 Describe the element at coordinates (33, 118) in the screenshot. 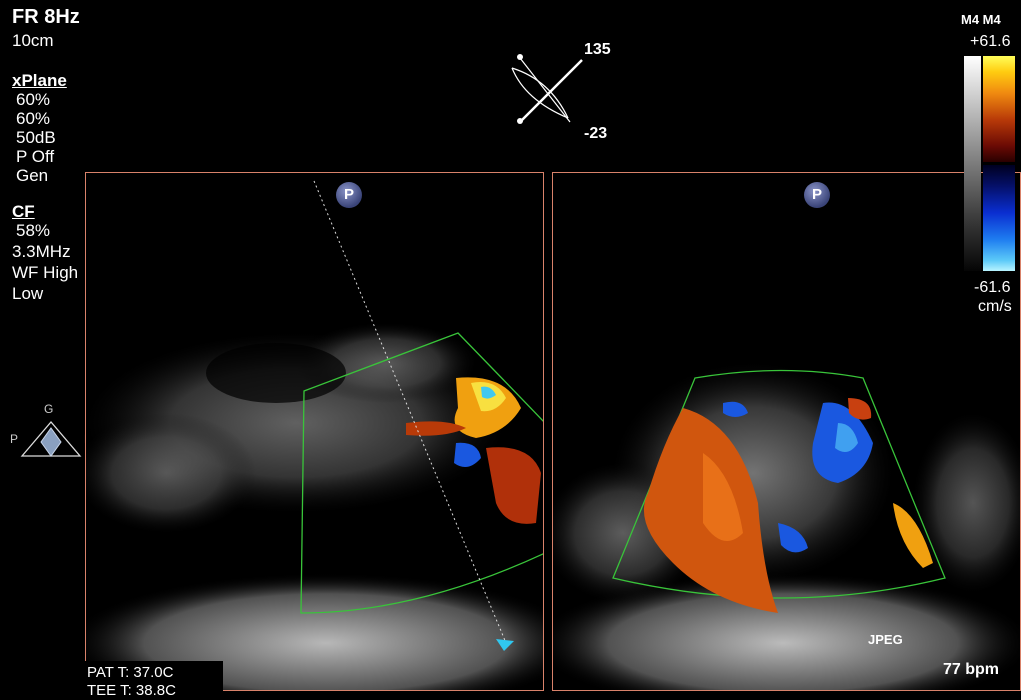

I see `xplane-param-2: 60%` at that location.